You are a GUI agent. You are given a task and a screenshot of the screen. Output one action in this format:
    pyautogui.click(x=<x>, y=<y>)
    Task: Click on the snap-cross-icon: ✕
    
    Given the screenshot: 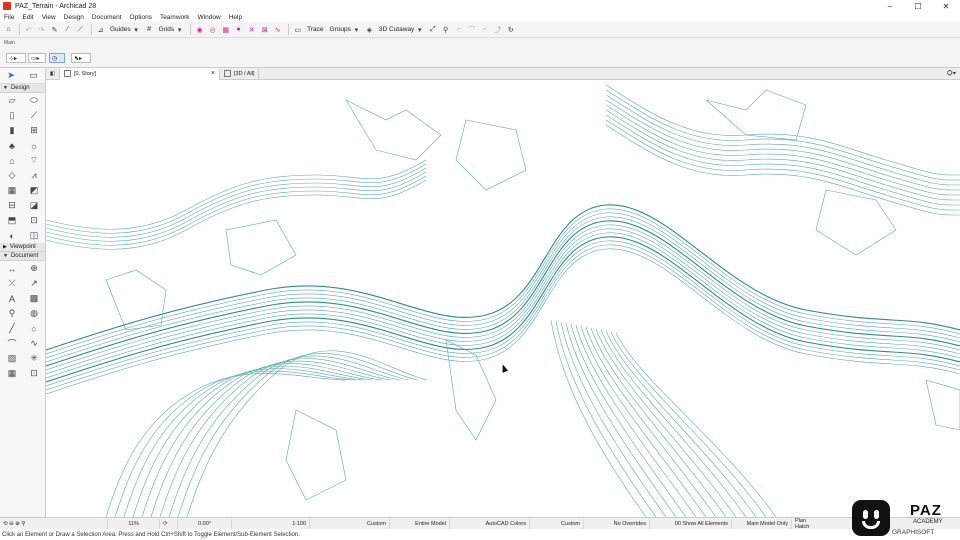 What is the action you would take?
    pyautogui.click(x=251, y=30)
    